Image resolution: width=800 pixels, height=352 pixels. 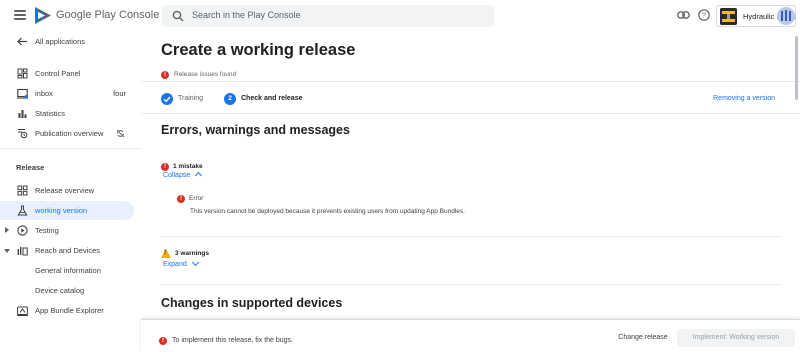 What do you see at coordinates (47, 230) in the screenshot?
I see `sidebar-item-label: Testing` at bounding box center [47, 230].